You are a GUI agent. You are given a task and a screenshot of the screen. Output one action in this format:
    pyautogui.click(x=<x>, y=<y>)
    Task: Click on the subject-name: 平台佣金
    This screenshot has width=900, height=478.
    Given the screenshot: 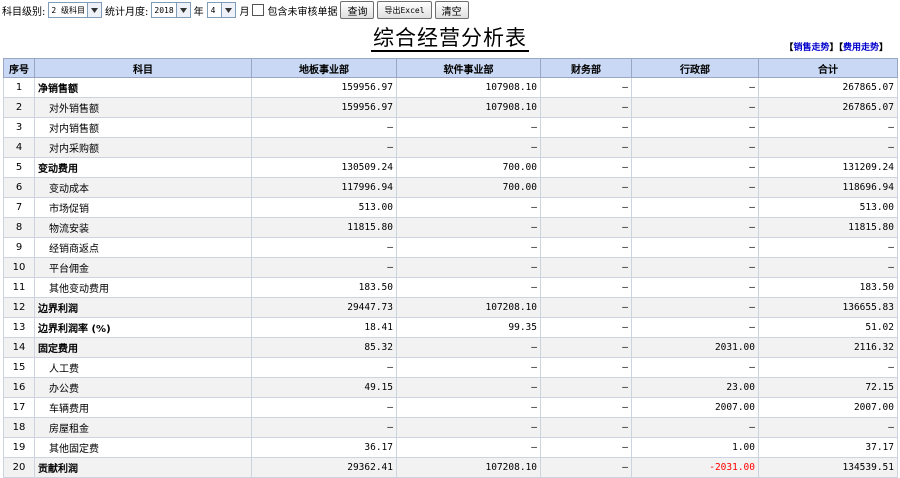 What is the action you would take?
    pyautogui.click(x=143, y=267)
    